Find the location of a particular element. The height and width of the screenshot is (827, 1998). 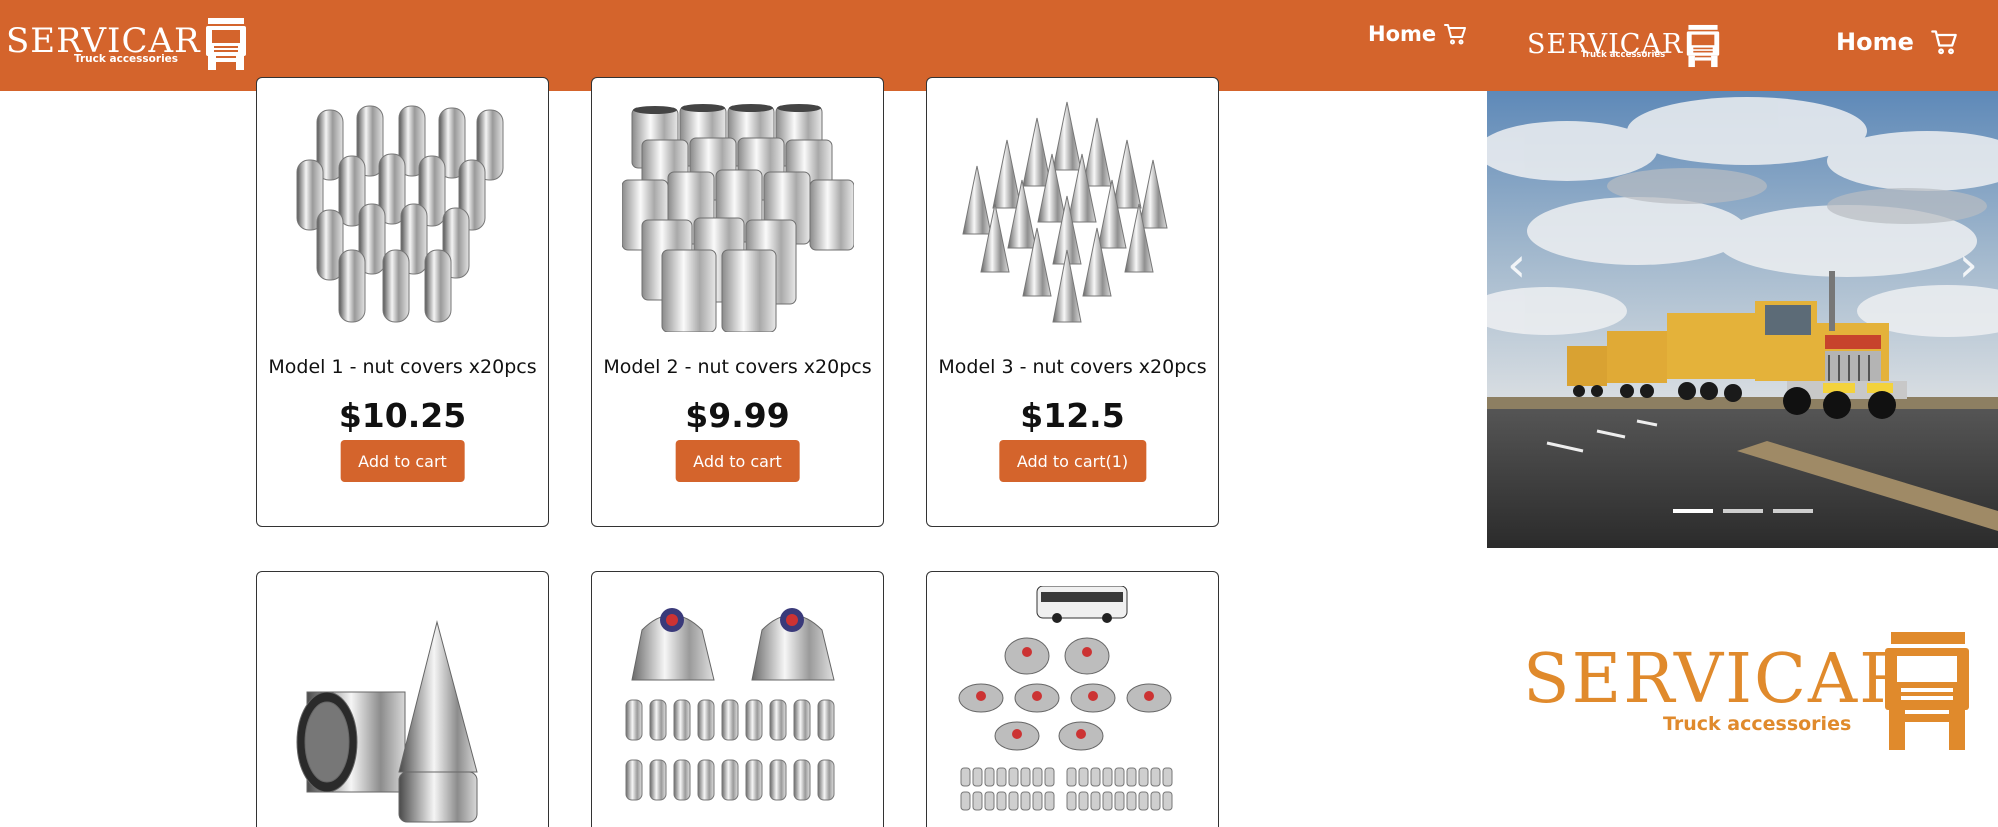

product-title: Model 2 - nut covers x20pcs is located at coordinates (737, 367).